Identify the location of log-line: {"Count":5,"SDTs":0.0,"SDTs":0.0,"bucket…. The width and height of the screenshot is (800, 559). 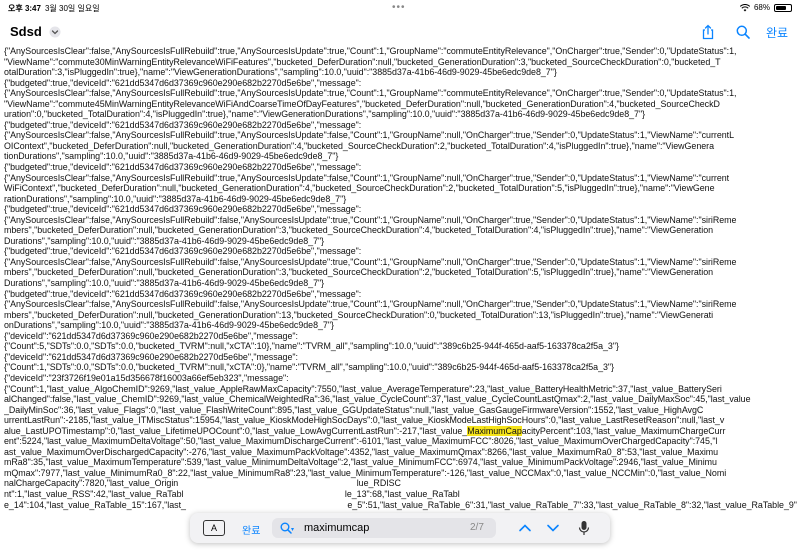
(311, 346).